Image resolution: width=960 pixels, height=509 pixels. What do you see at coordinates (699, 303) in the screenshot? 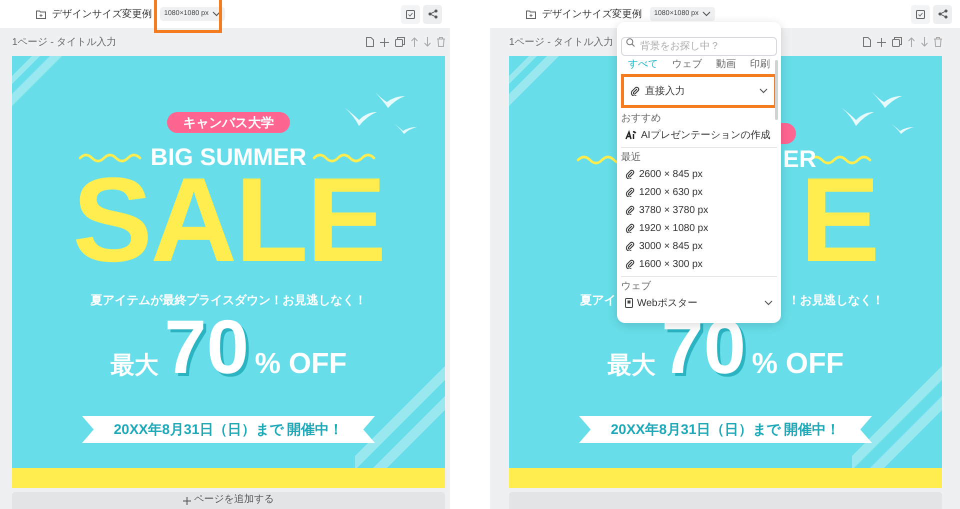
I see `menu-item: Webポスター` at bounding box center [699, 303].